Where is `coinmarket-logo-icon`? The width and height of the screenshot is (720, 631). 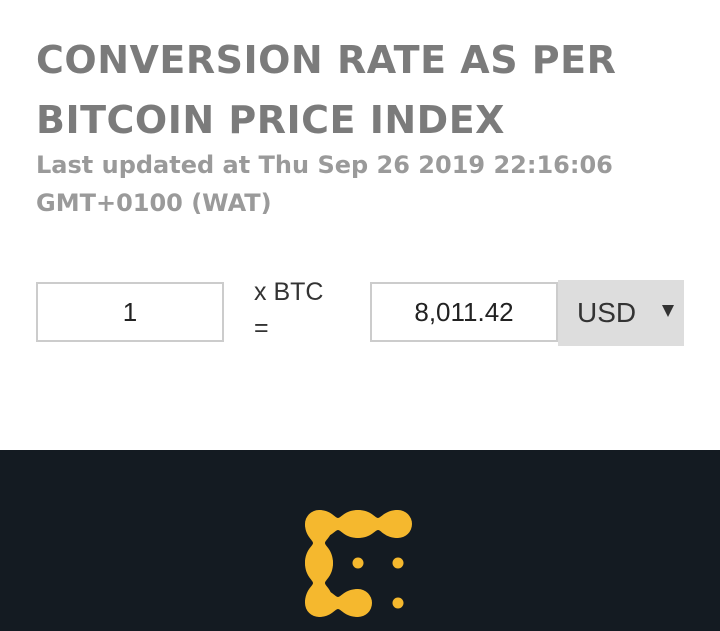 coinmarket-logo-icon is located at coordinates (360, 564).